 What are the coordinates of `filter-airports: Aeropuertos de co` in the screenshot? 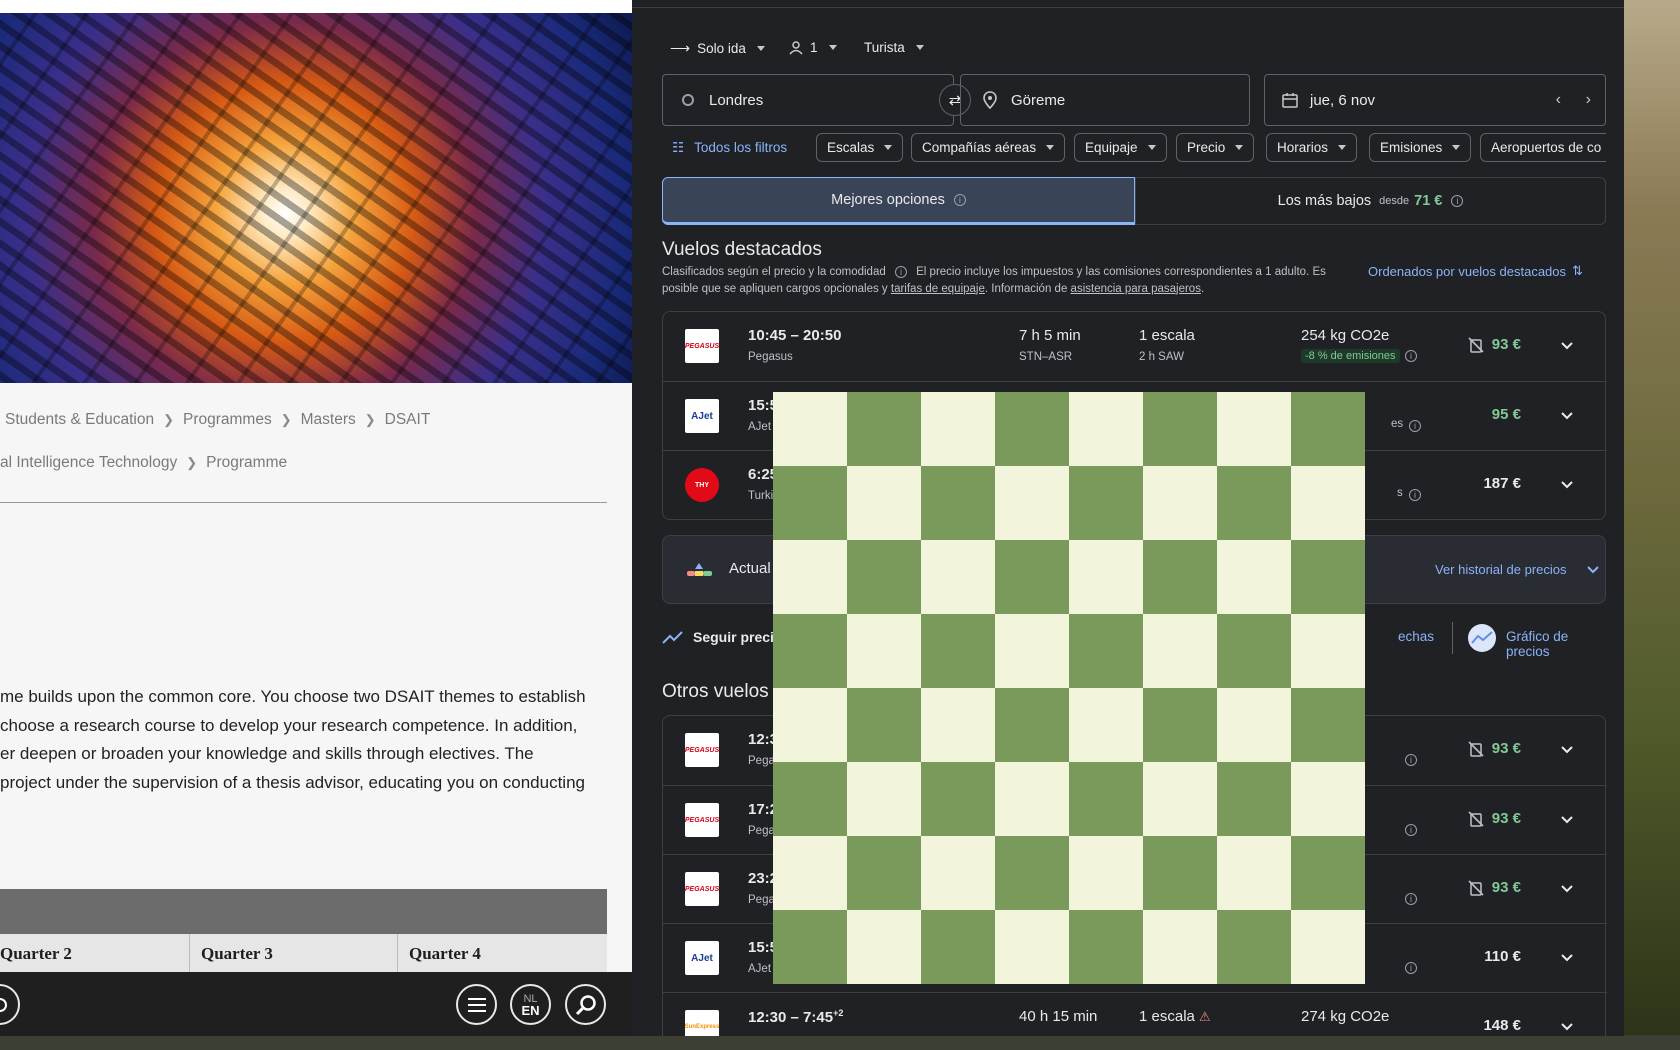 It's located at (1543, 147).